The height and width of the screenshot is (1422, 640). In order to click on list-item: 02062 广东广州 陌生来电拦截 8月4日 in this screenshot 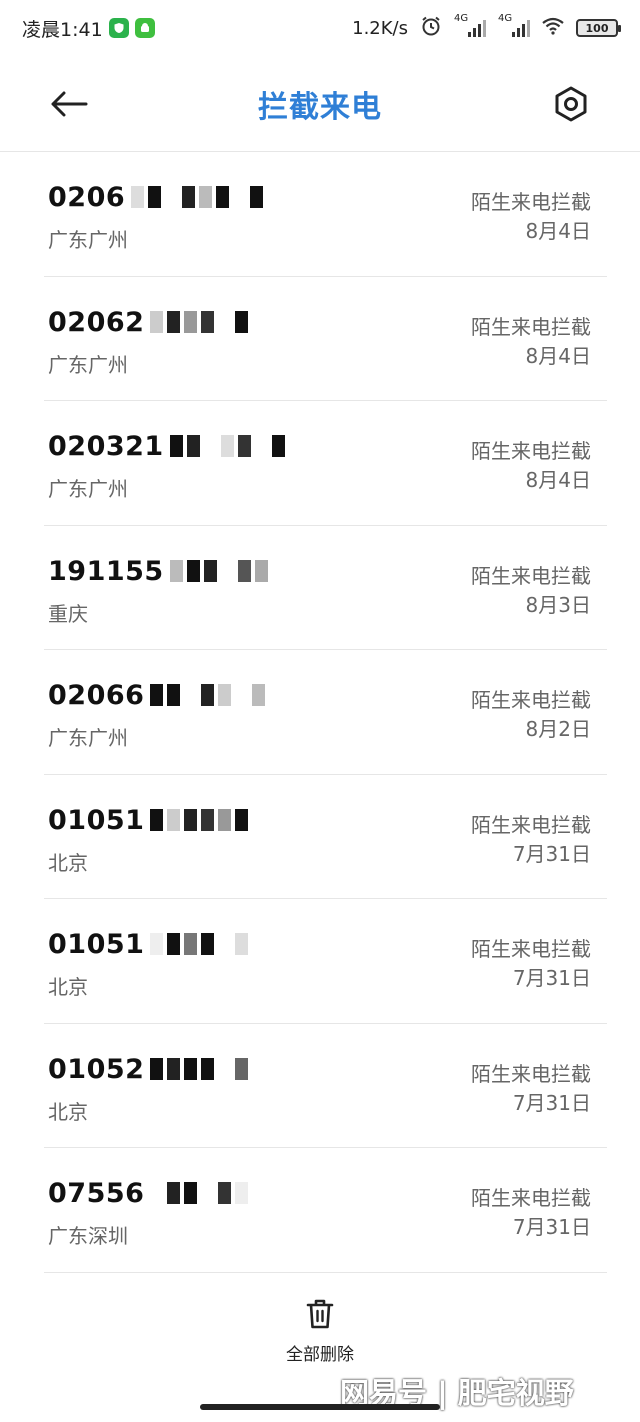, I will do `click(325, 339)`.